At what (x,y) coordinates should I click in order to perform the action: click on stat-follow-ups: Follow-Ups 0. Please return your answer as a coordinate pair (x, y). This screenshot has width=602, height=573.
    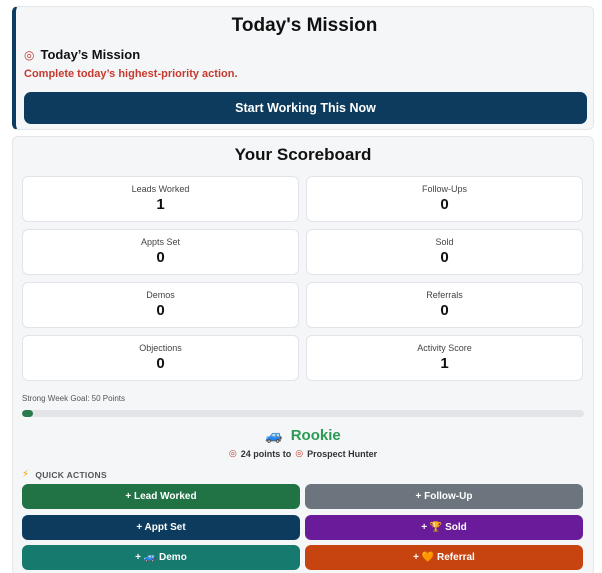
    Looking at the image, I should click on (444, 199).